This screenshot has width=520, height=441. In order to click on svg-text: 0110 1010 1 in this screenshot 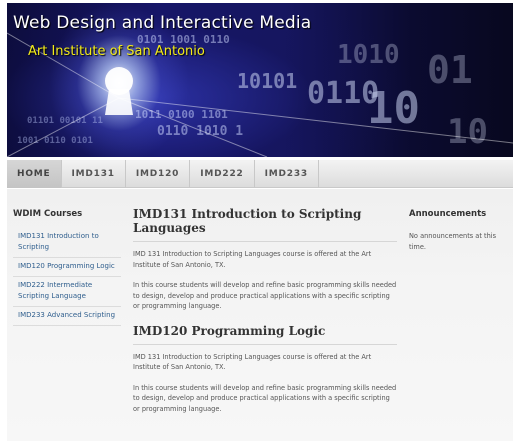, I will do `click(200, 131)`.